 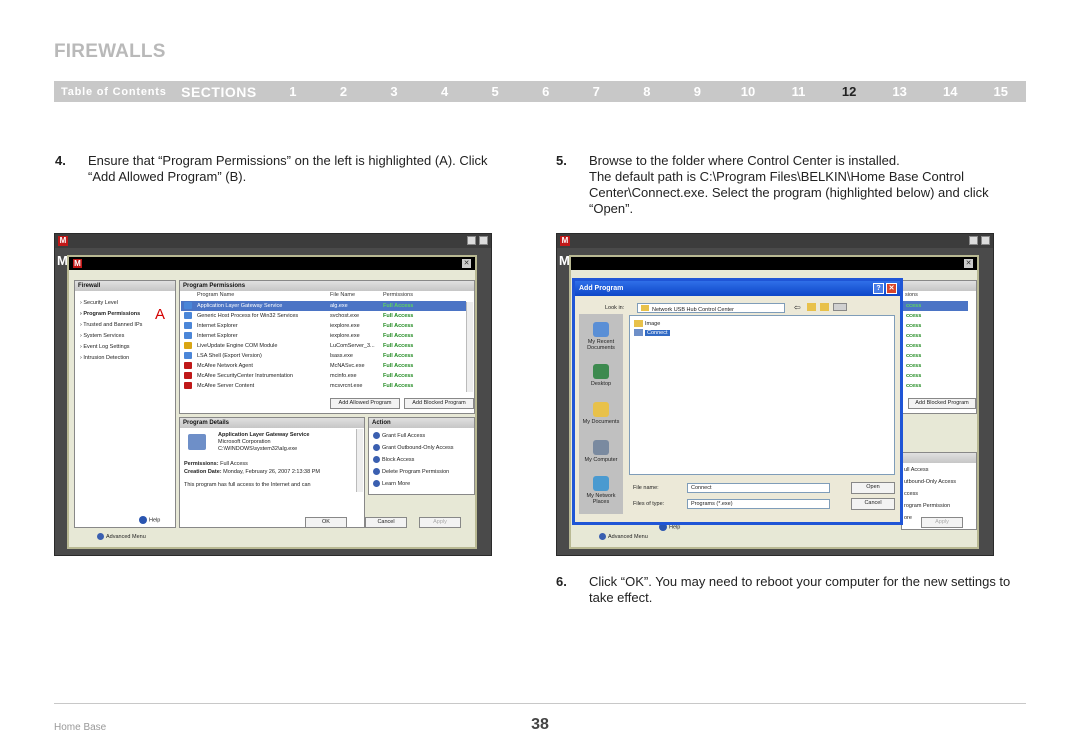 What do you see at coordinates (824, 307) in the screenshot?
I see `new-folder-icon` at bounding box center [824, 307].